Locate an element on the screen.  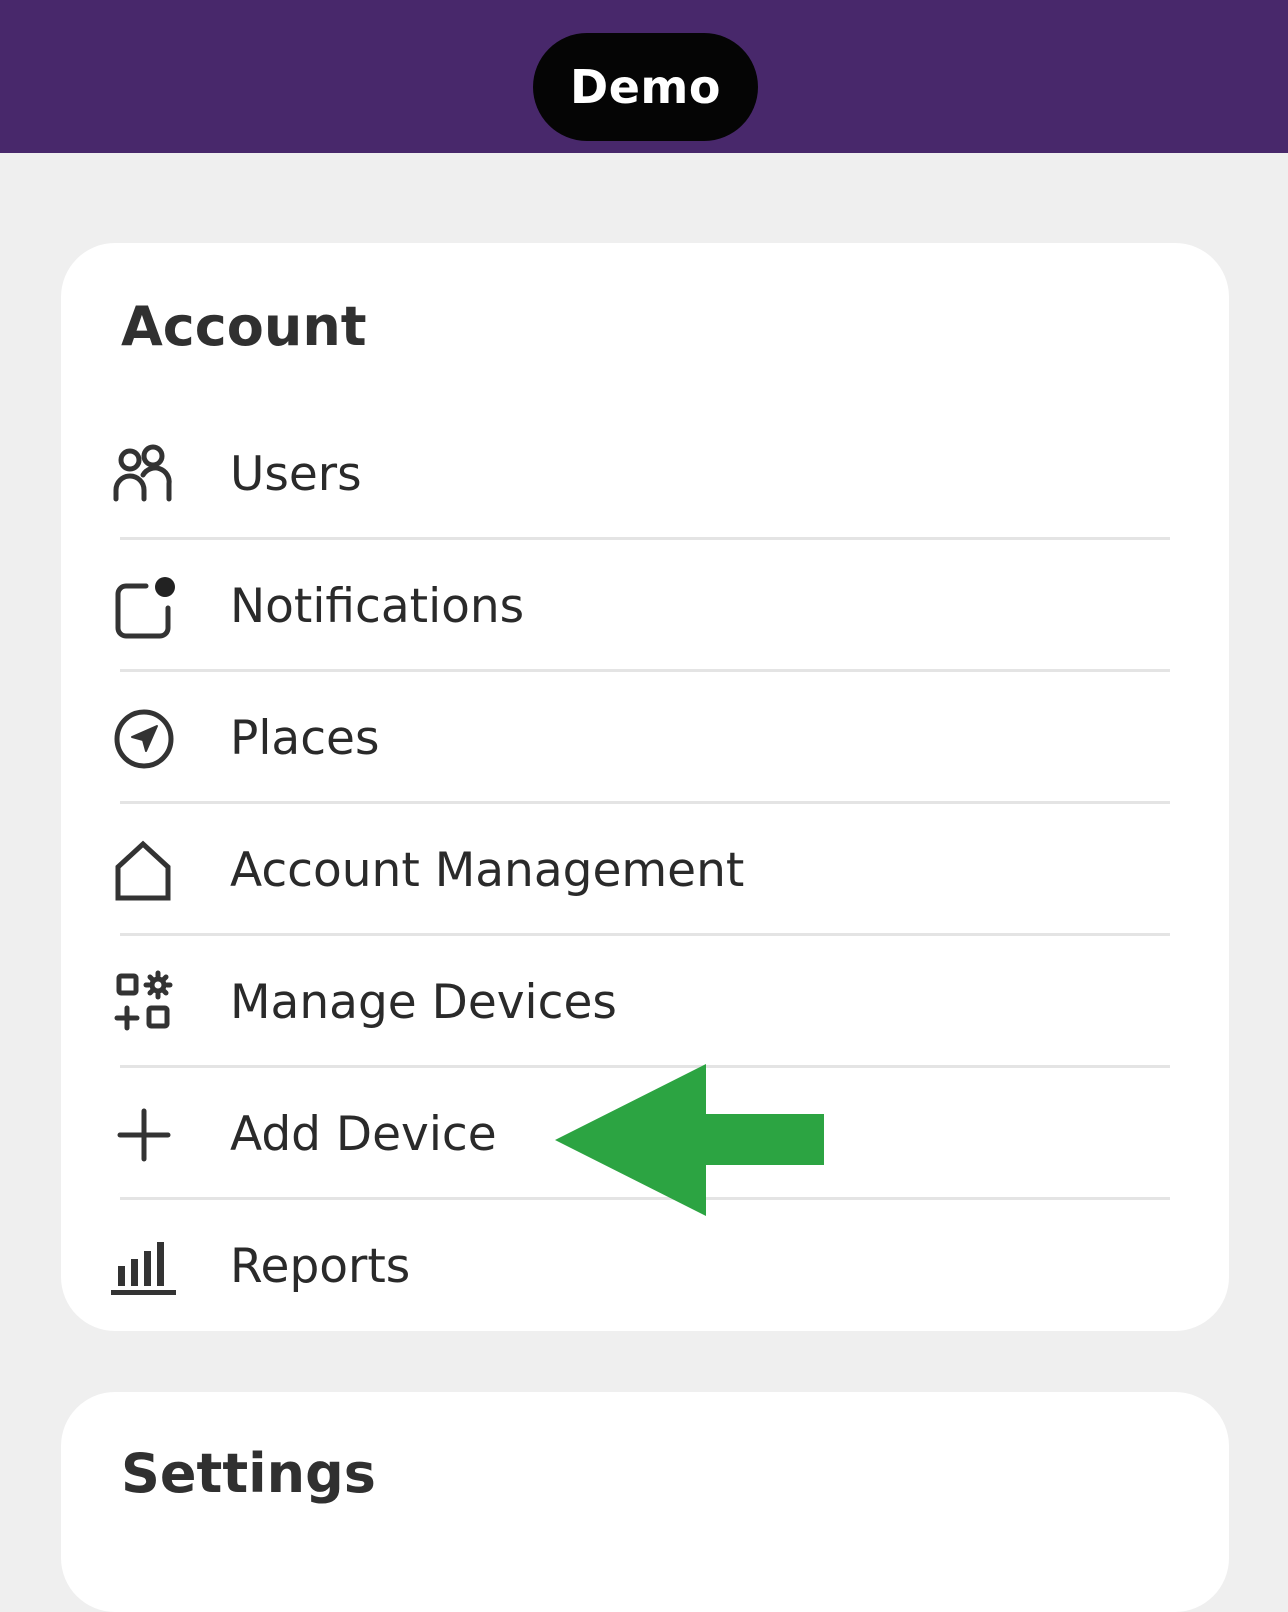
menu-item-notifications: Notifications is located at coordinates (645, 606).